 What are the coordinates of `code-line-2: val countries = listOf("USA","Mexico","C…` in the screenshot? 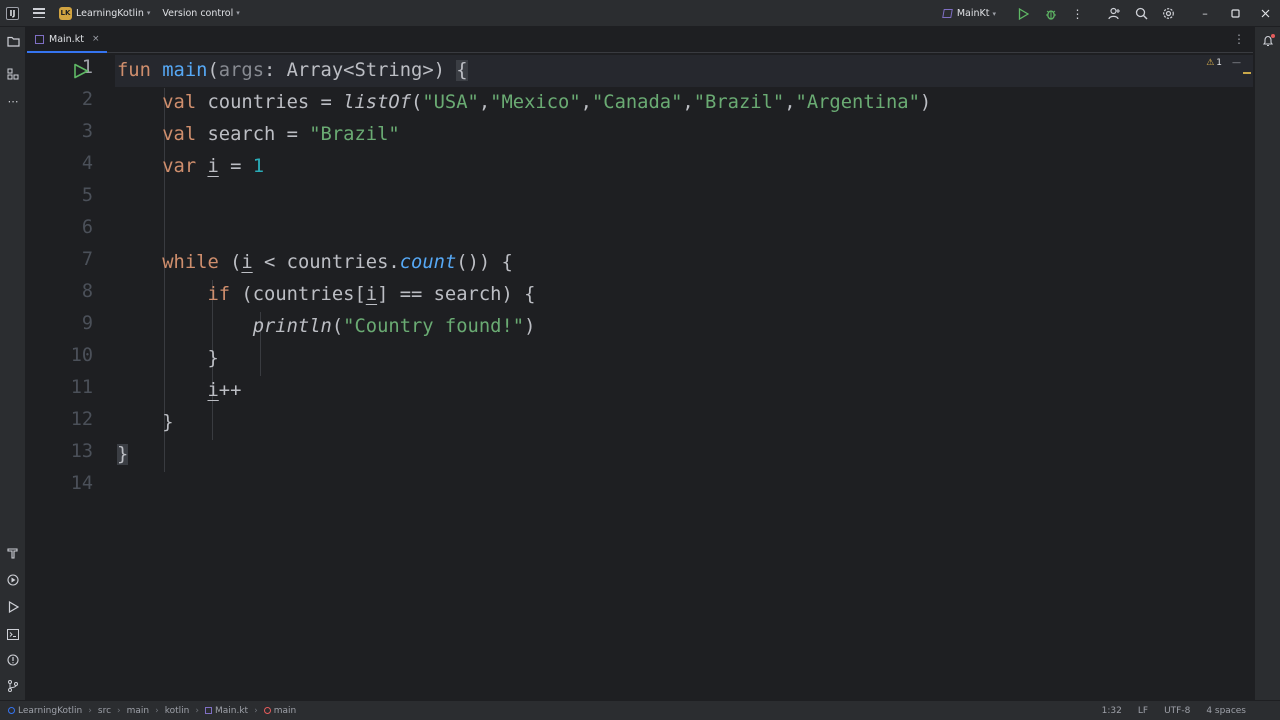 It's located at (524, 103).